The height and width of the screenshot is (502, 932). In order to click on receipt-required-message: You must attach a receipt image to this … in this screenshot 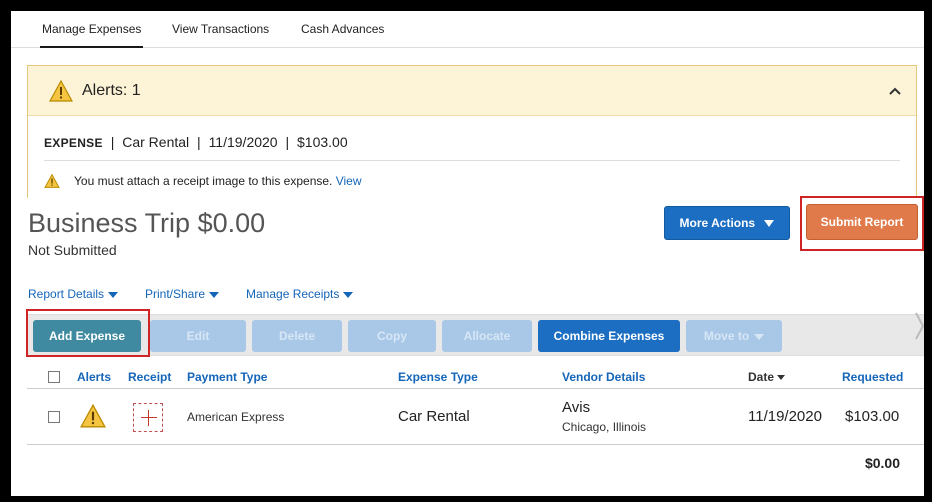, I will do `click(218, 181)`.